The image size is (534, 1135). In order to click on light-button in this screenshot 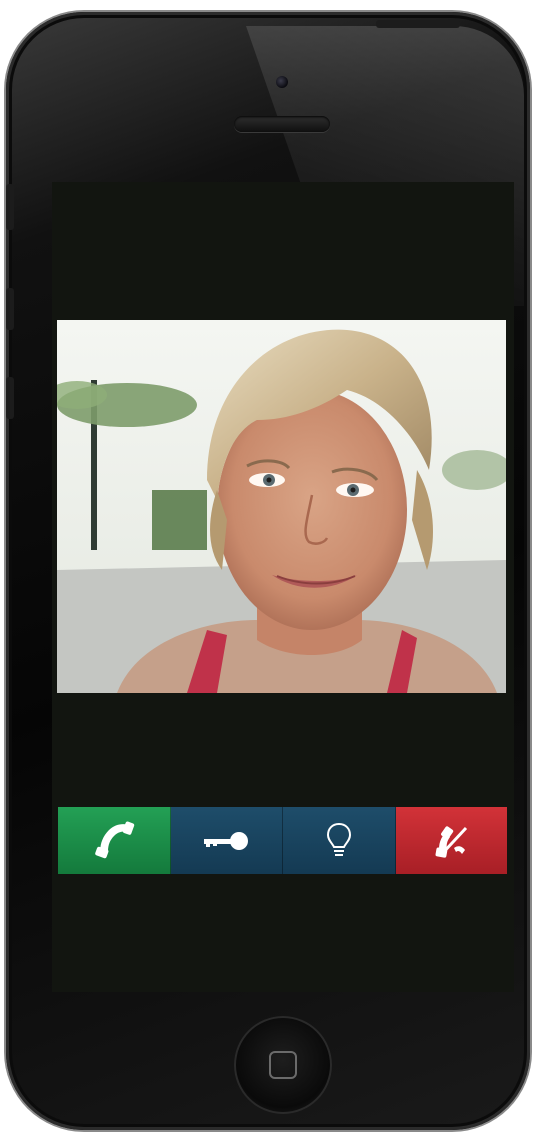, I will do `click(339, 840)`.